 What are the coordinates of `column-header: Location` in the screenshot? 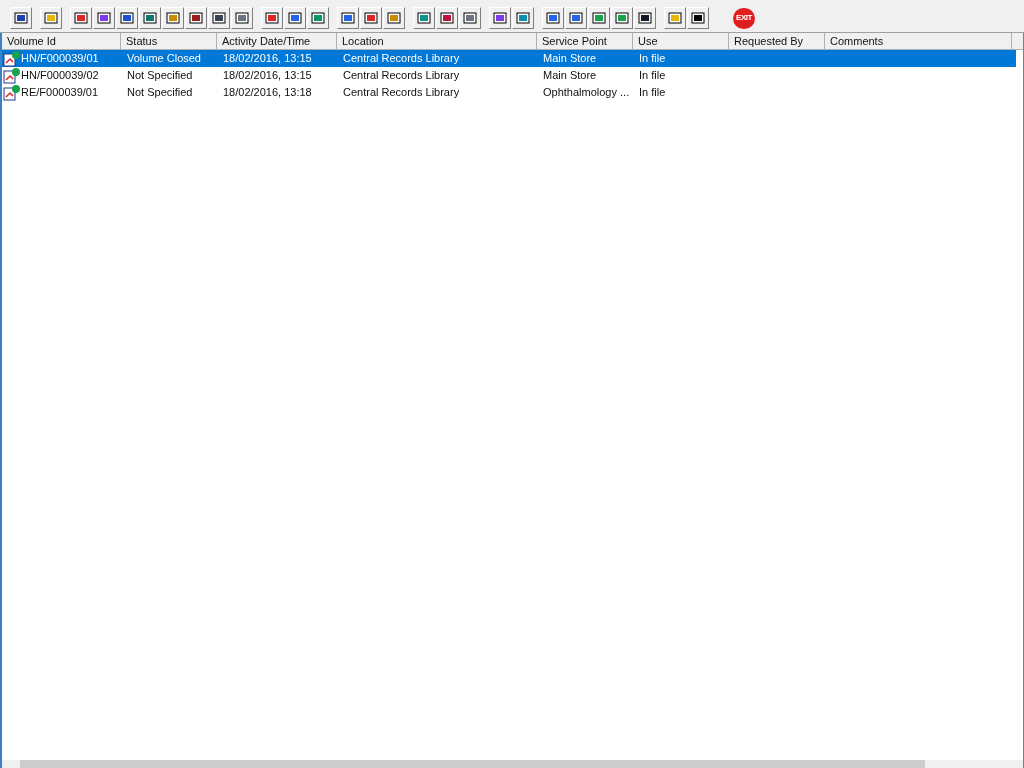 It's located at (437, 41).